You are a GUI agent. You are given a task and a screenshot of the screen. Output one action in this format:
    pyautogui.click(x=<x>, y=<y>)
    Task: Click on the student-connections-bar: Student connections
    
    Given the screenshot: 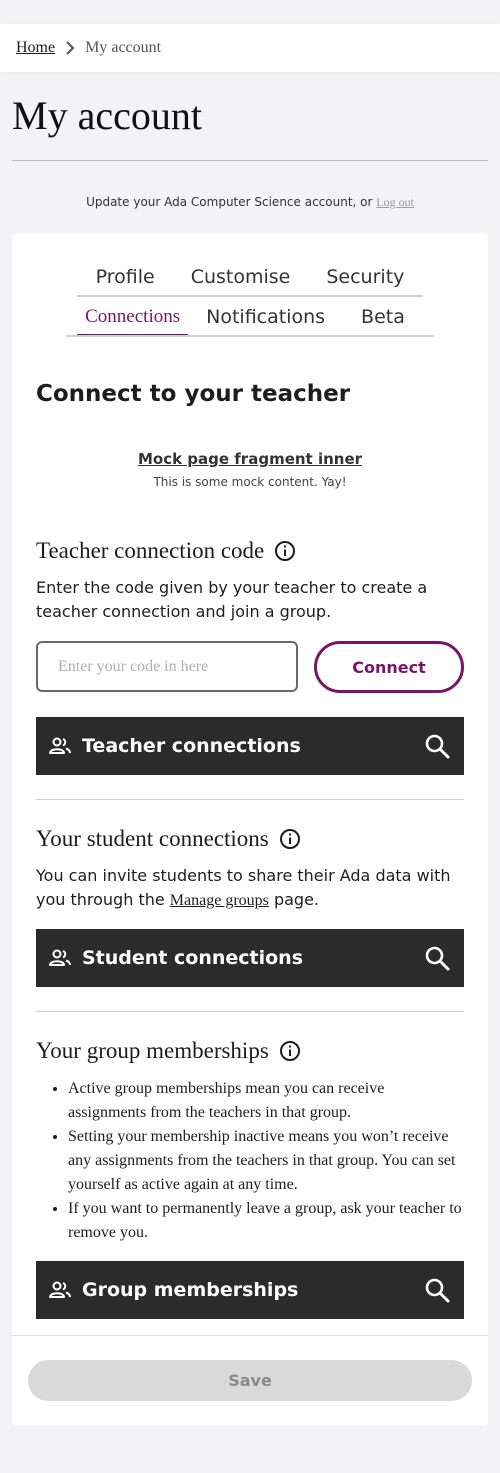 What is the action you would take?
    pyautogui.click(x=250, y=958)
    